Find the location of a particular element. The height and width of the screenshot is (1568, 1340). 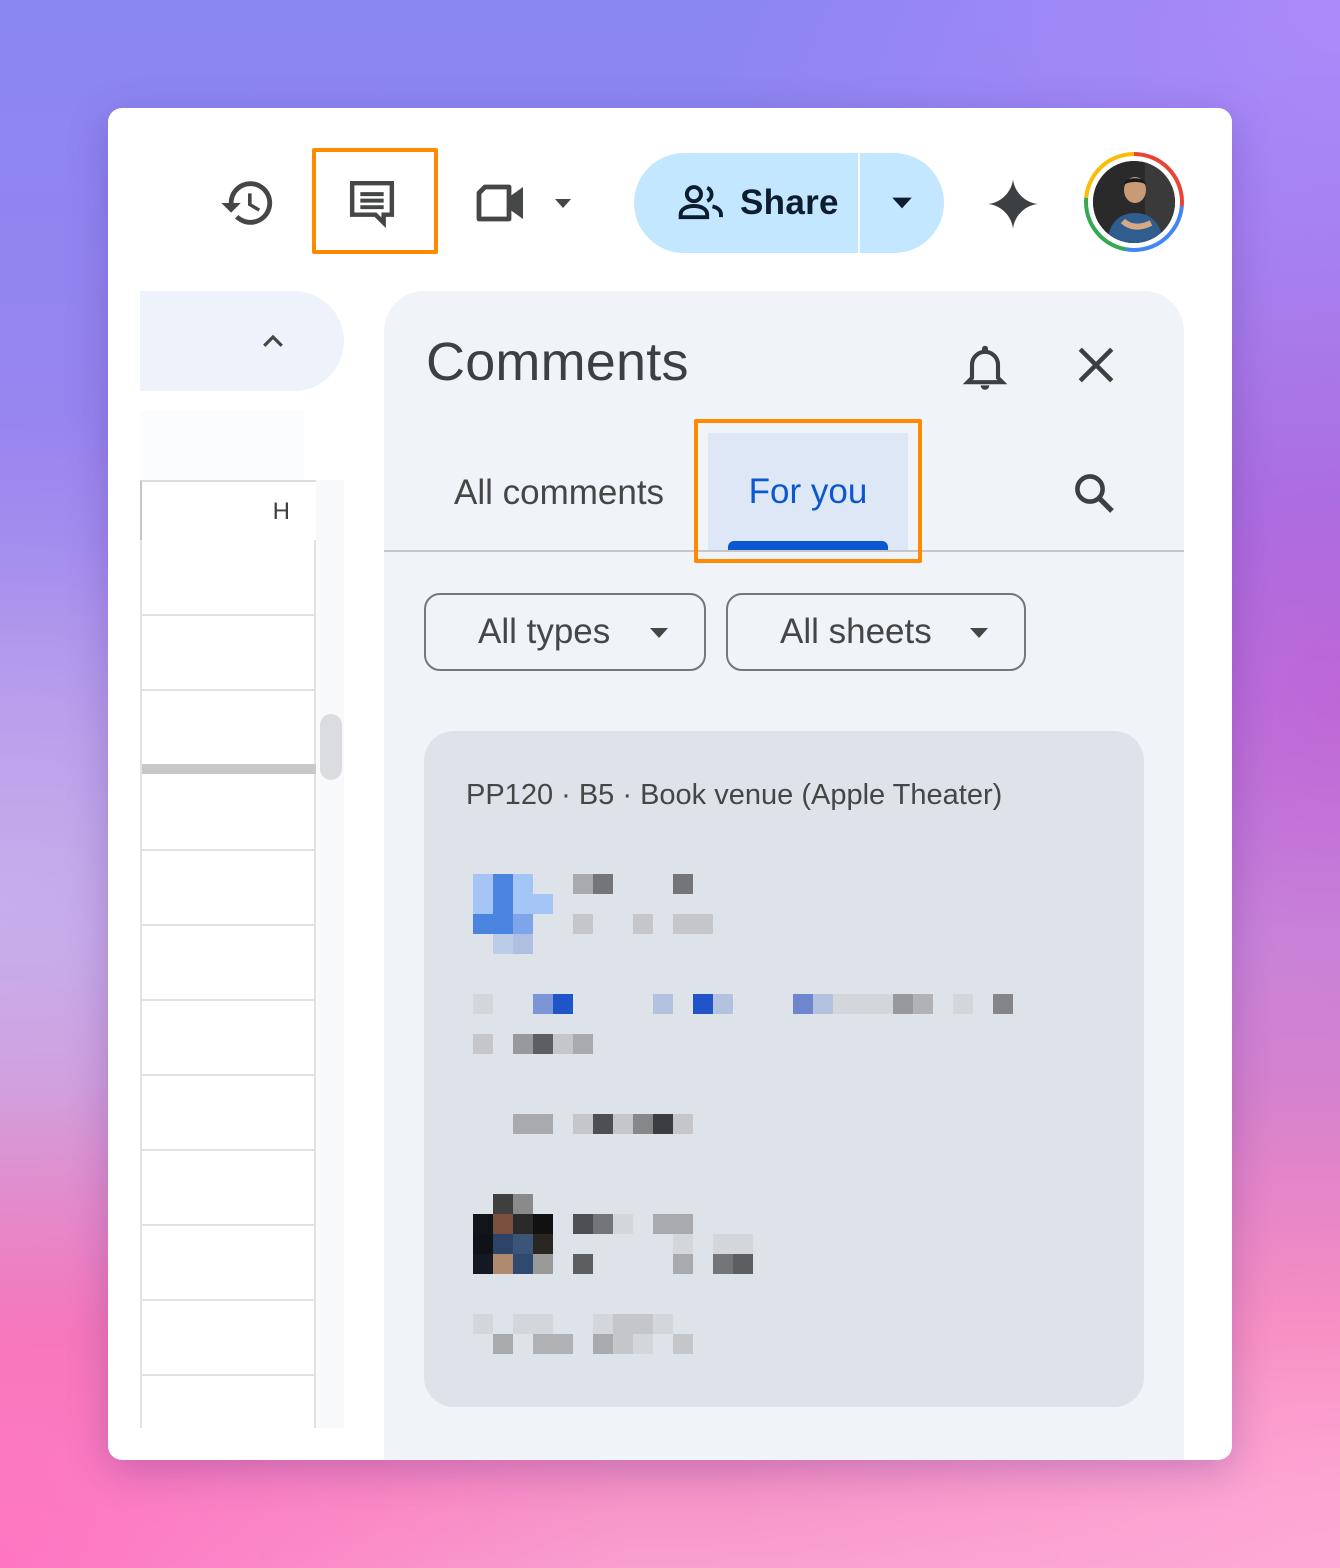

share-button-group: Share is located at coordinates (789, 203).